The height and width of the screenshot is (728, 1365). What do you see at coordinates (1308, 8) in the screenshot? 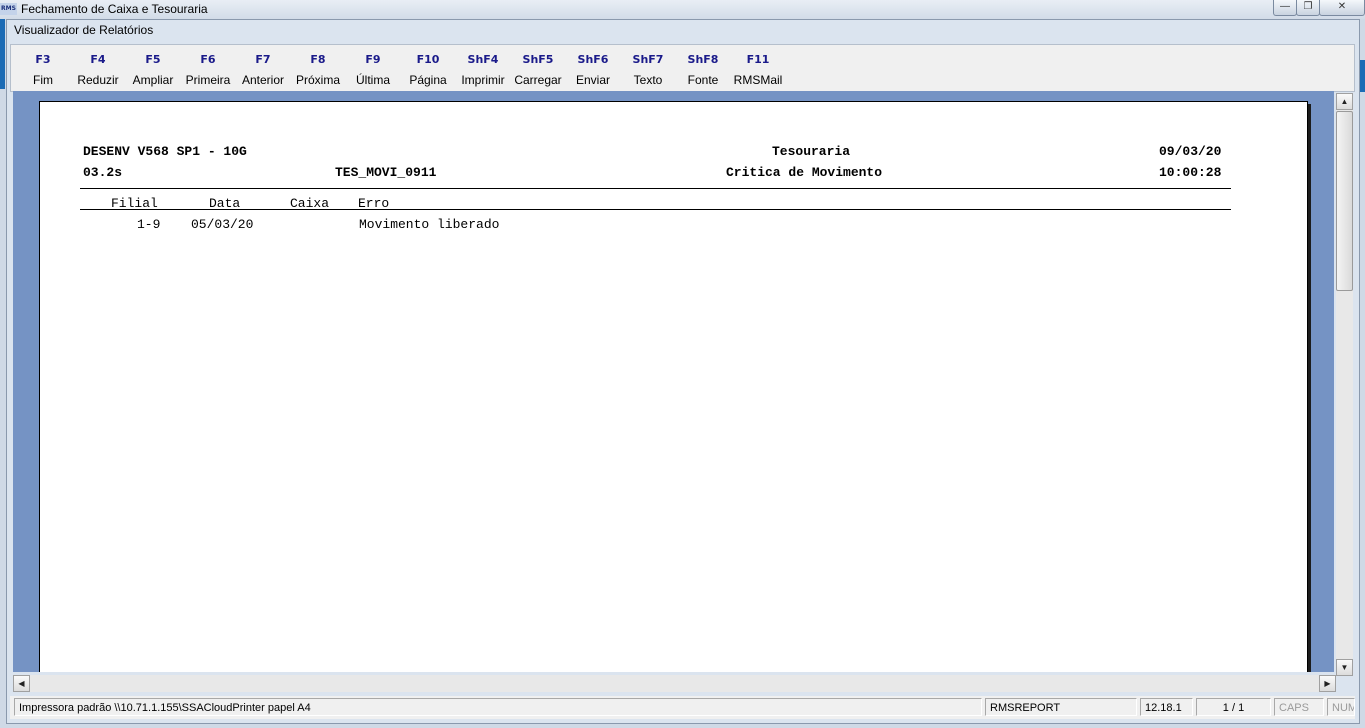
I see `restore-button: ❐` at bounding box center [1308, 8].